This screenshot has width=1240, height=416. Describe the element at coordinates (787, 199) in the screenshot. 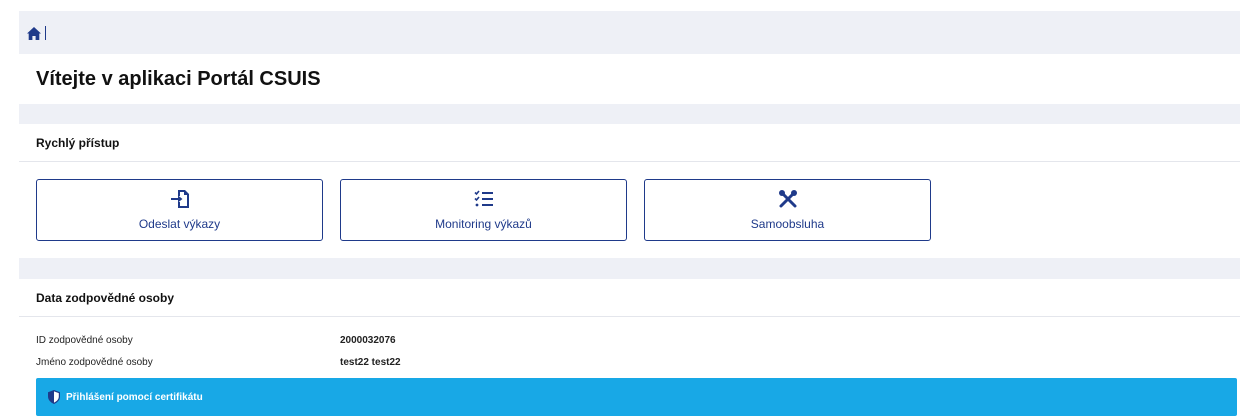

I see `tools-icon` at that location.